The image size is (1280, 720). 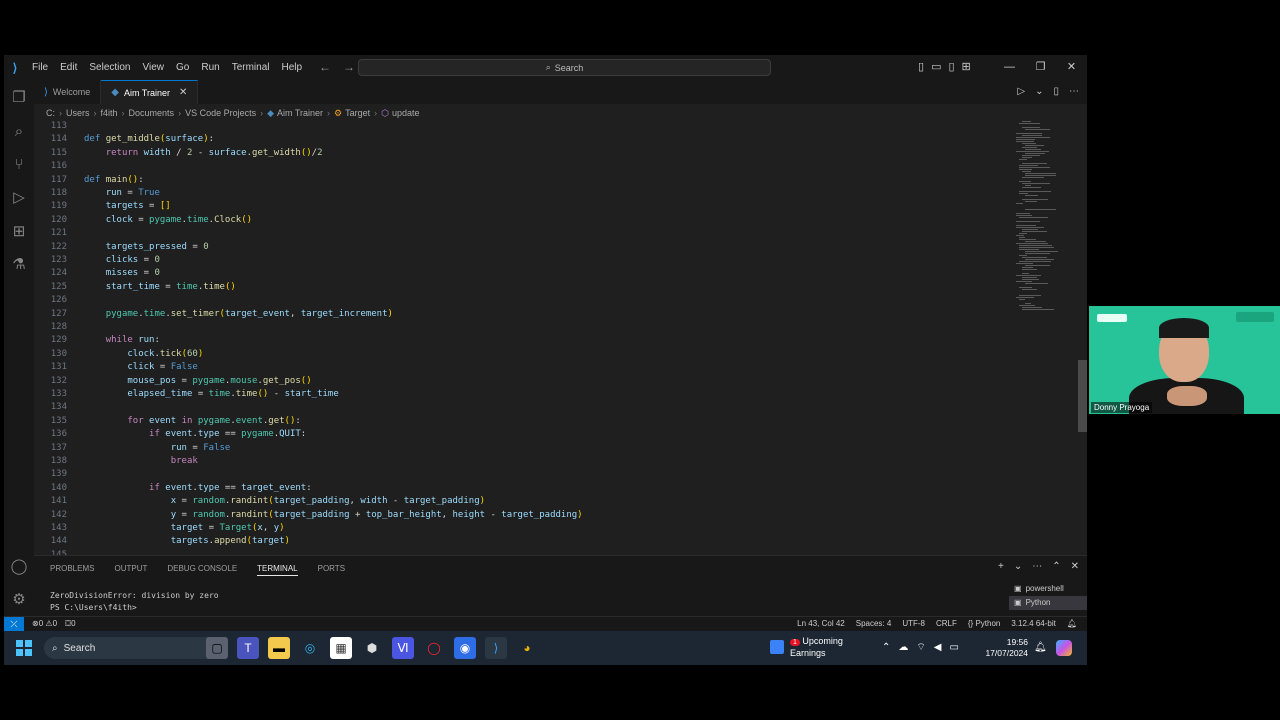 What do you see at coordinates (220, 113) in the screenshot?
I see `breadcrumb-item: VS Code Projects` at bounding box center [220, 113].